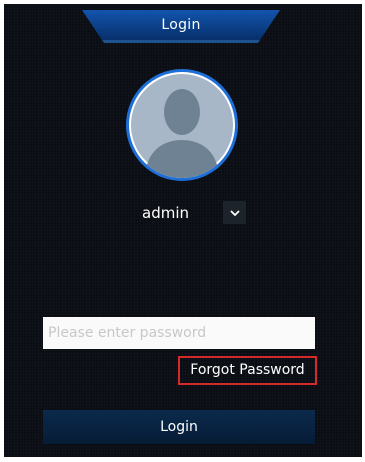 The height and width of the screenshot is (462, 365). What do you see at coordinates (179, 333) in the screenshot?
I see `password-input` at bounding box center [179, 333].